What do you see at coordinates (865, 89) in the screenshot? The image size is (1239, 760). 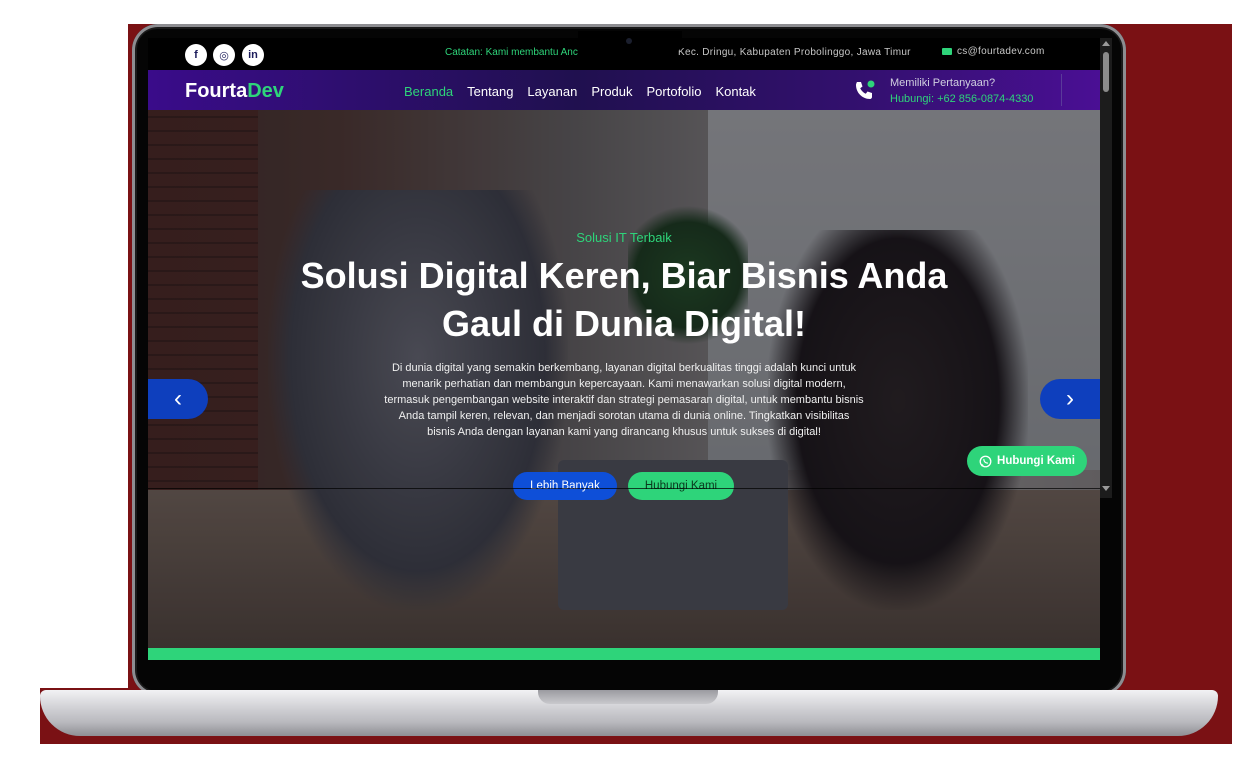 I see `phone-icon` at bounding box center [865, 89].